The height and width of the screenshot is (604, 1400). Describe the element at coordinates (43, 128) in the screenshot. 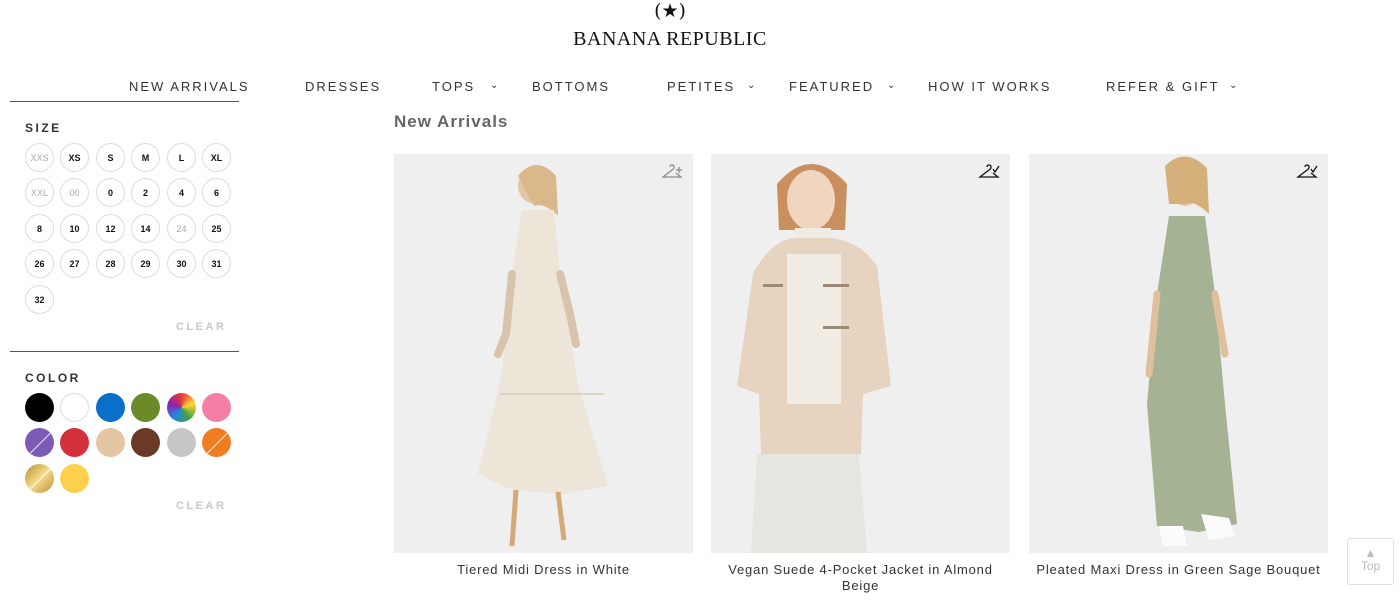

I see `size-filter-title: SIZE` at that location.